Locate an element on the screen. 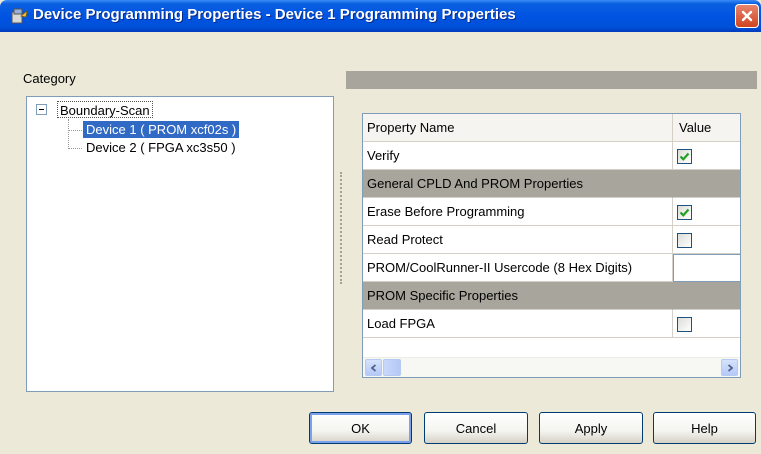 This screenshot has height=454, width=761. device-programming-icon is located at coordinates (19, 16).